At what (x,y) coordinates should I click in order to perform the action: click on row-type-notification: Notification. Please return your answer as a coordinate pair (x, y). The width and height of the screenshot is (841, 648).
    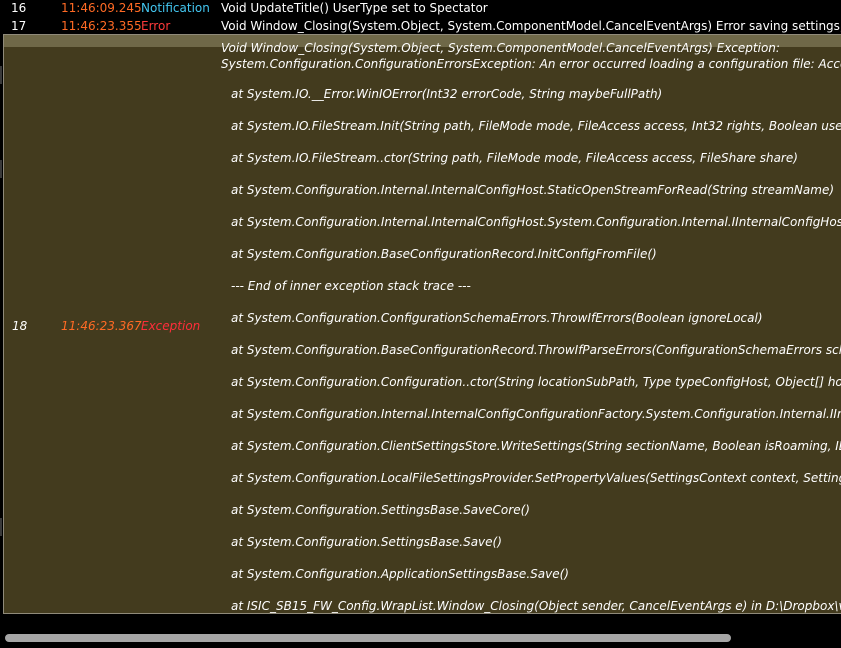
    Looking at the image, I should click on (175, 8).